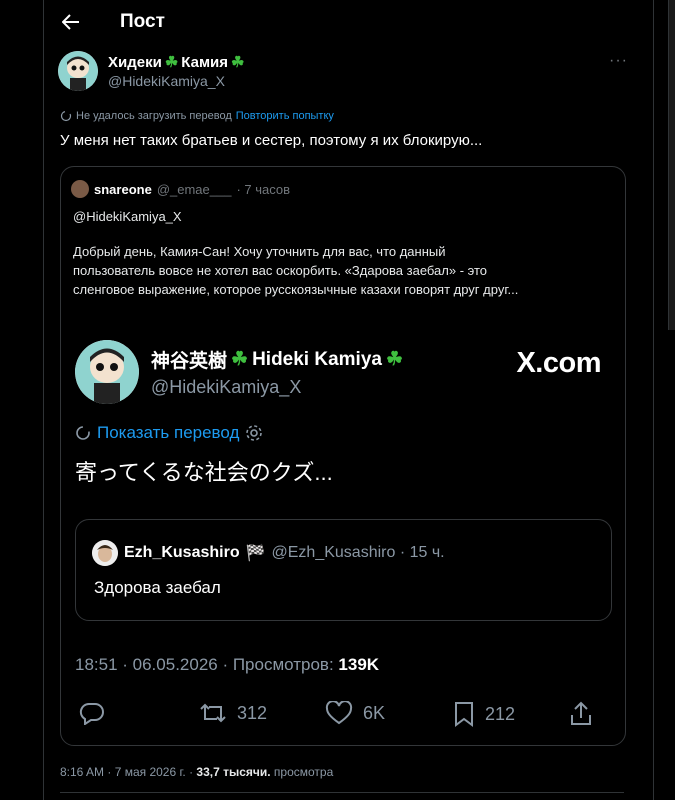  What do you see at coordinates (263, 189) in the screenshot?
I see `quote-time: · 7 часов` at bounding box center [263, 189].